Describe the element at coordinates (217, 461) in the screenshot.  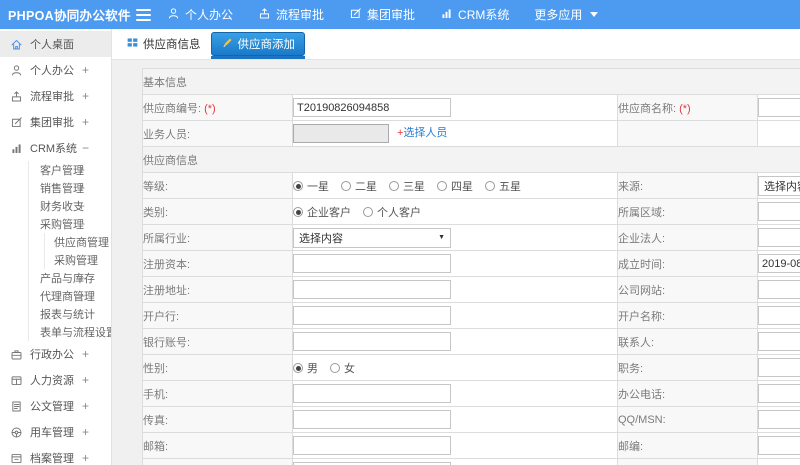
I see `label-address: 地址:` at that location.